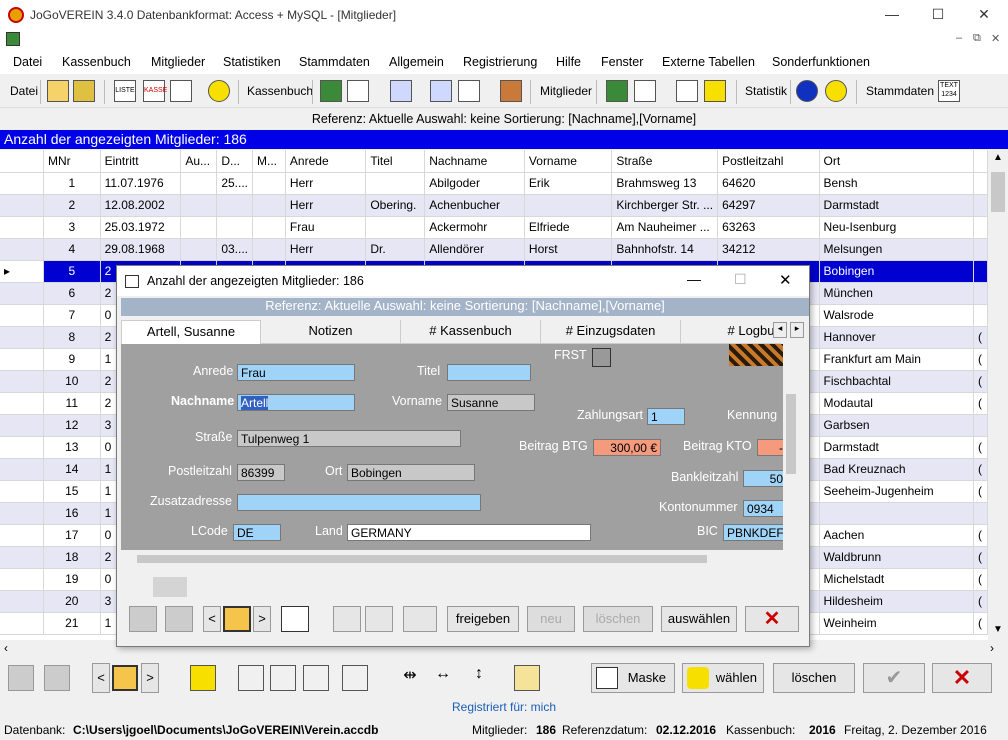 This screenshot has height=740, width=1008. I want to click on cell-ort: Melsungen, so click(896, 249).